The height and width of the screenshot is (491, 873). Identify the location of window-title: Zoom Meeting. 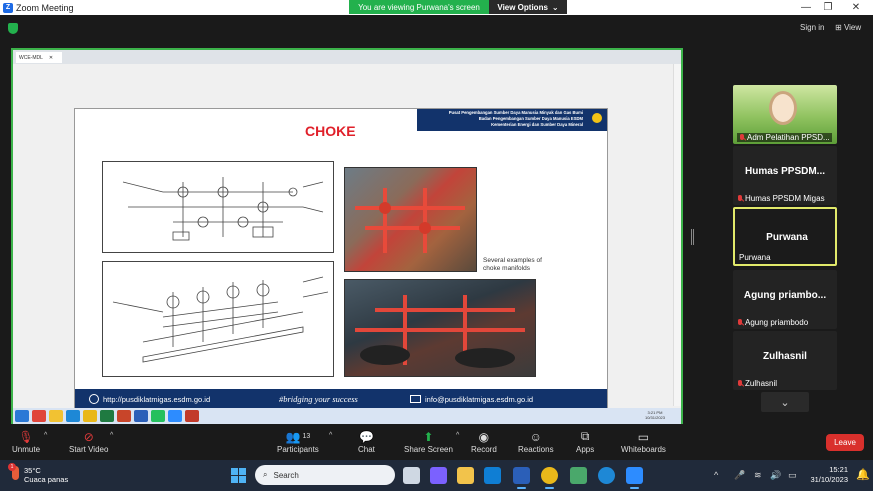
(45, 7).